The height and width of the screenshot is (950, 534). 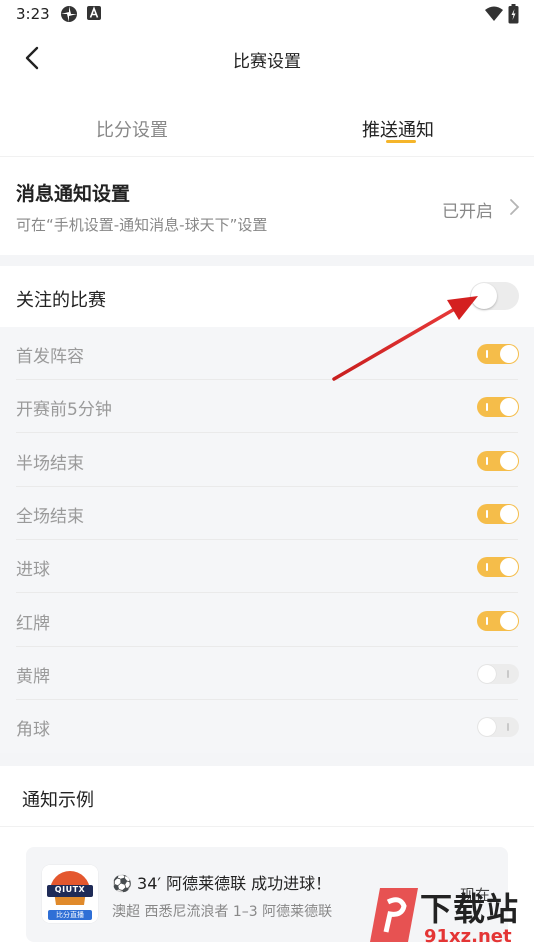 What do you see at coordinates (498, 461) in the screenshot?
I see `halftime-toggle` at bounding box center [498, 461].